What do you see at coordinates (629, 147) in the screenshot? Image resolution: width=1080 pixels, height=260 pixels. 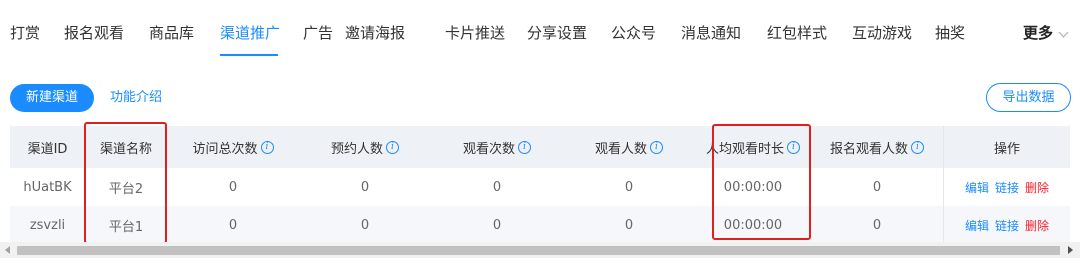 I see `col-header-viewers: 观看人数 i` at bounding box center [629, 147].